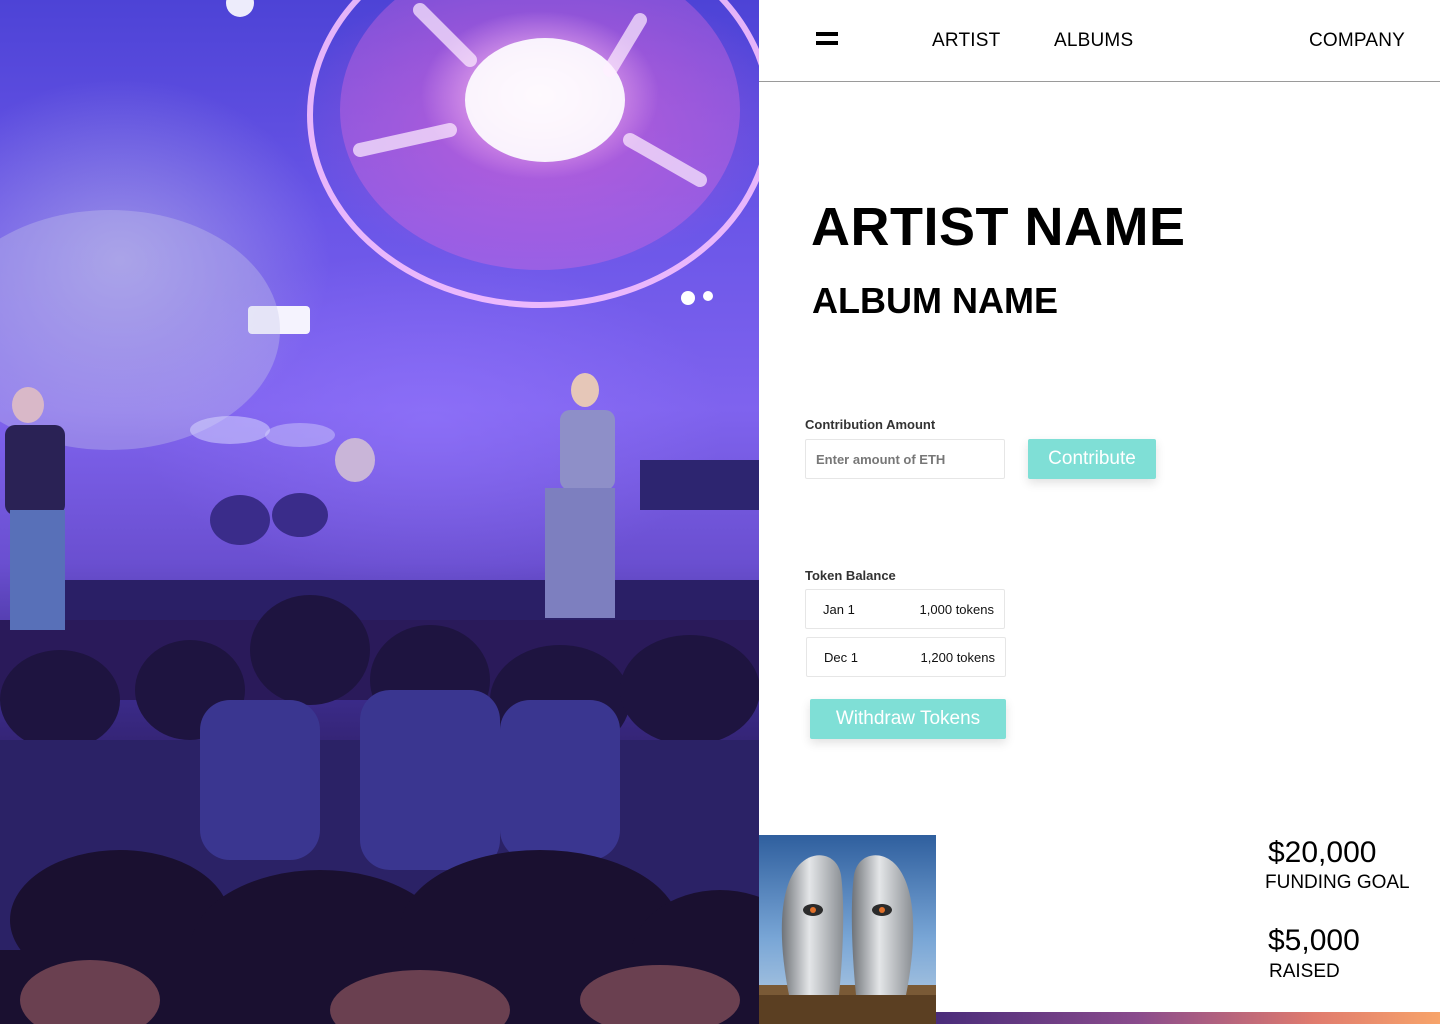 The image size is (1440, 1024). I want to click on contribute-button: Contribute, so click(1092, 459).